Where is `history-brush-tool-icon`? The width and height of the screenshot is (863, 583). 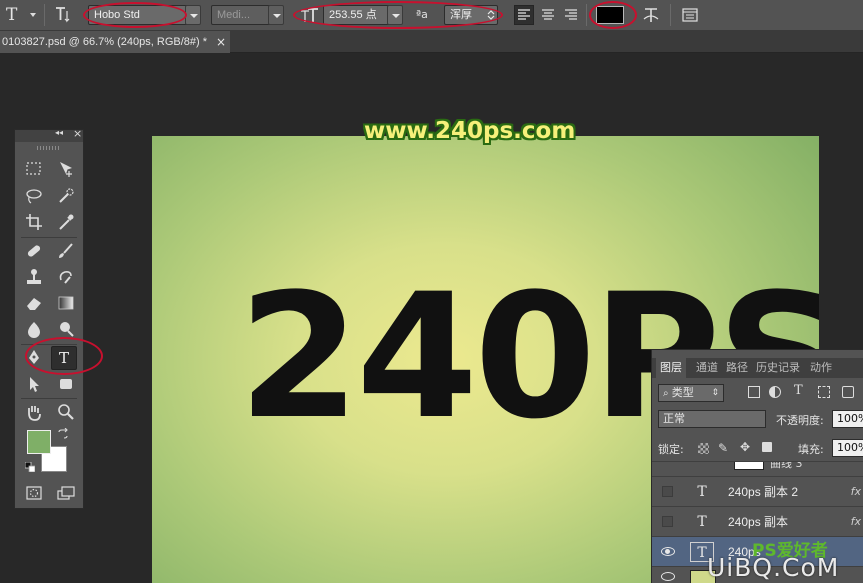
history-brush-tool-icon is located at coordinates (66, 277).